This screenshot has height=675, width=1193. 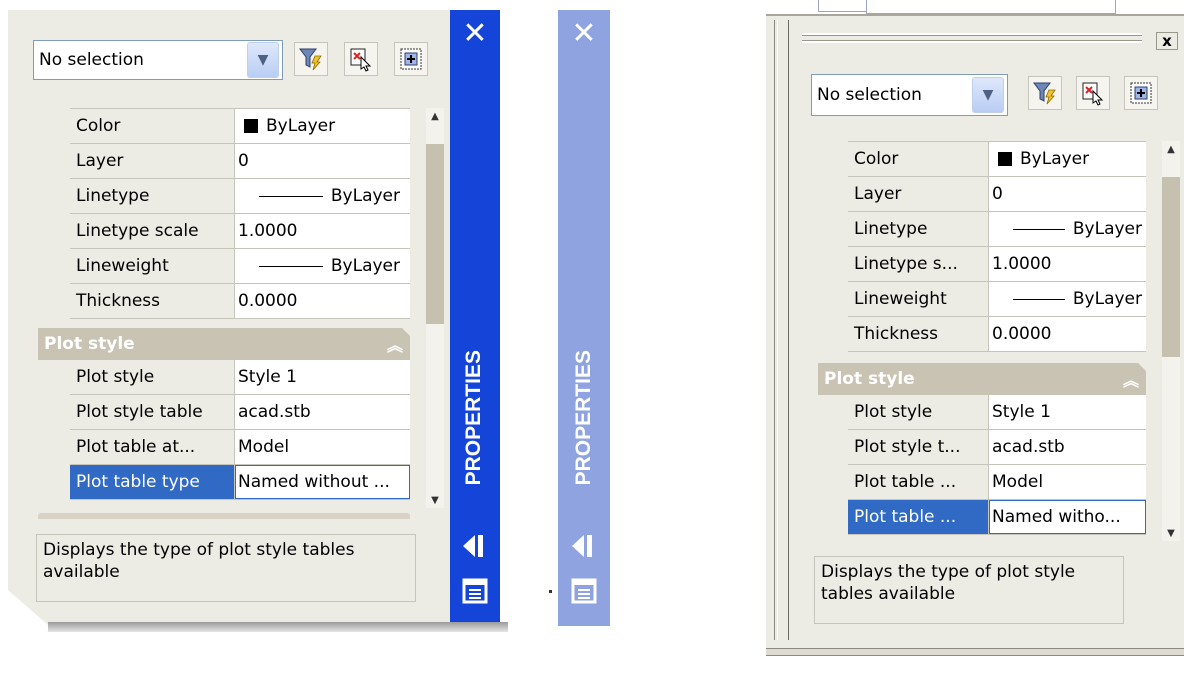 I want to click on property-label: Plot table type, so click(x=152, y=482).